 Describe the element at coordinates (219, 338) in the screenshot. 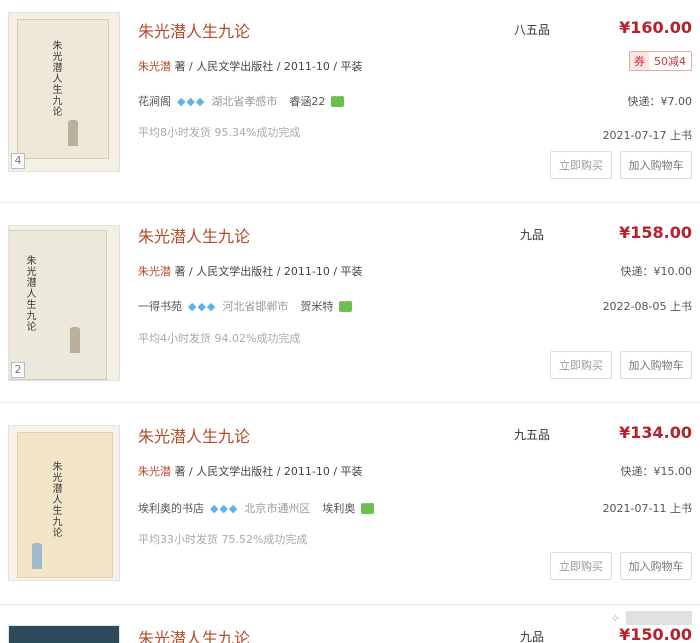

I see `shop-stats: 平均4小时发货 94.02%成功完成` at that location.